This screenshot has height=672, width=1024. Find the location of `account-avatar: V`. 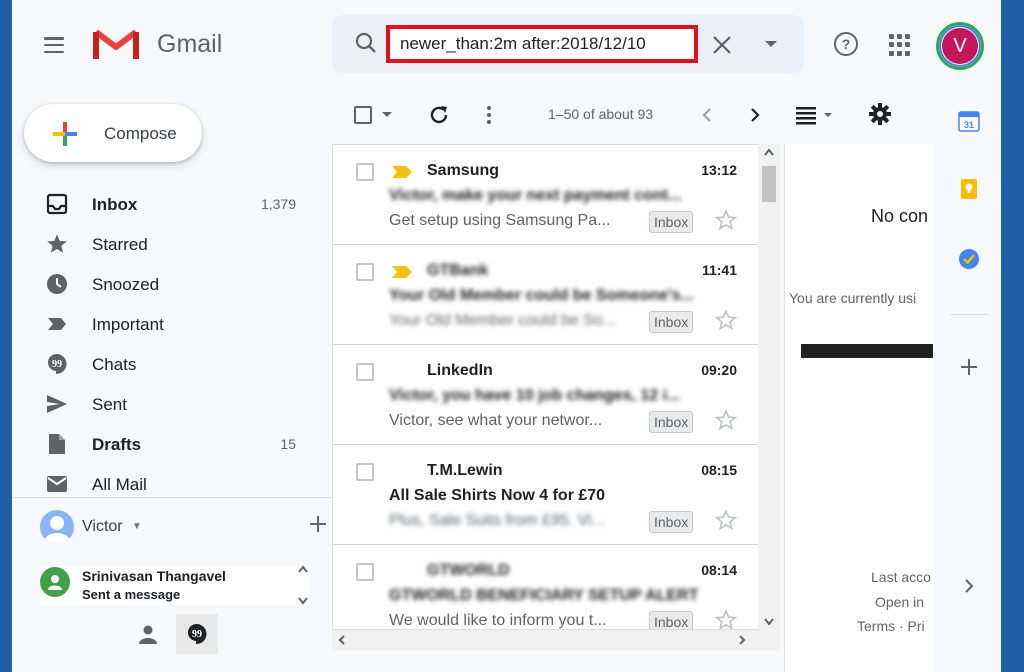

account-avatar: V is located at coordinates (960, 46).